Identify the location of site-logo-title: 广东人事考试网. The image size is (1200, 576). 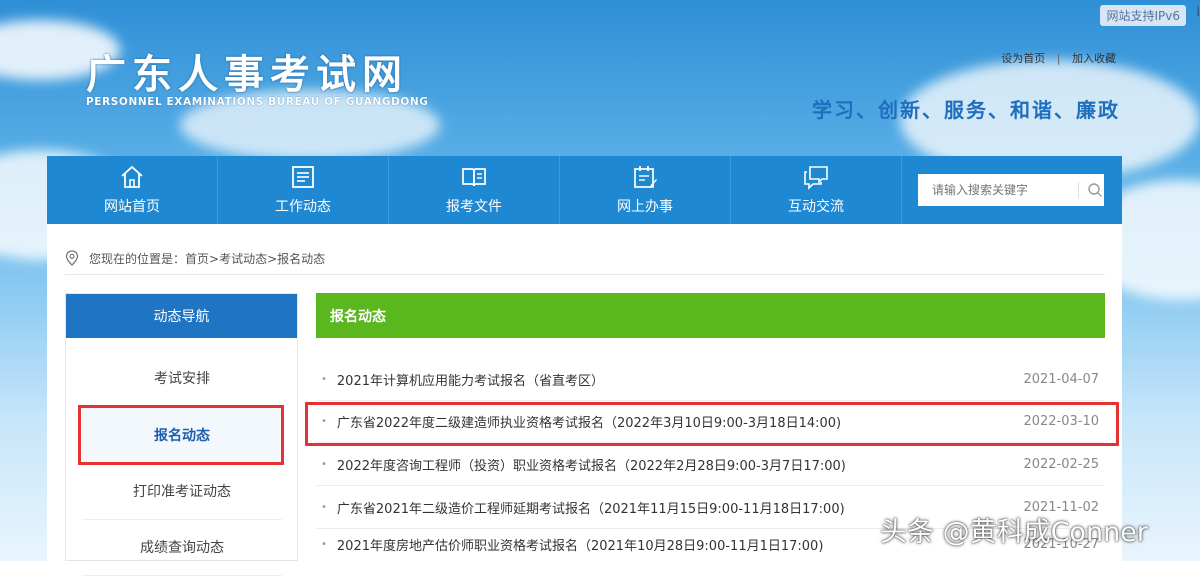
(247, 71).